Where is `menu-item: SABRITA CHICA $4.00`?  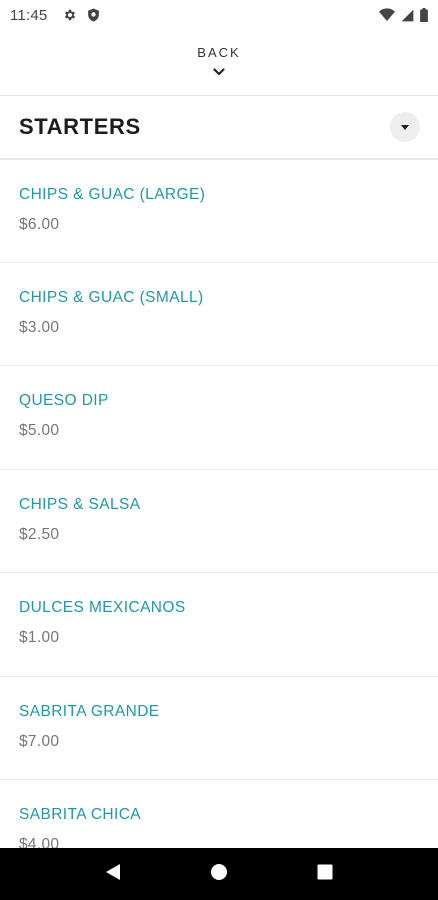 menu-item: SABRITA CHICA $4.00 is located at coordinates (219, 813).